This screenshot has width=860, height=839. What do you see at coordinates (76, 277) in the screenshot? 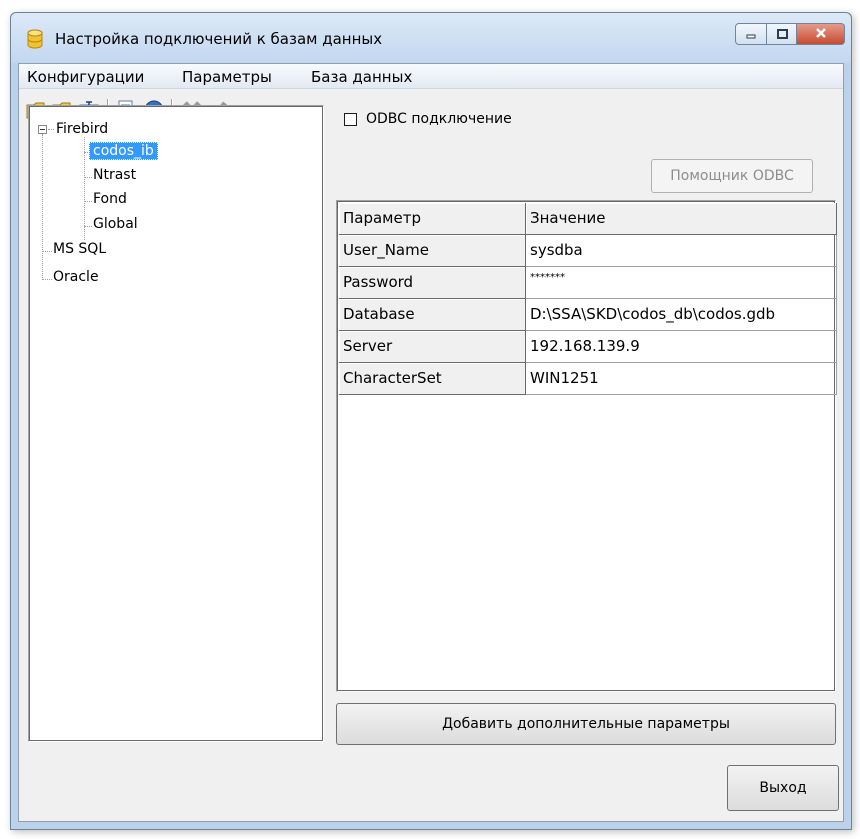
I see `tree-node-oracle: Oracle` at bounding box center [76, 277].